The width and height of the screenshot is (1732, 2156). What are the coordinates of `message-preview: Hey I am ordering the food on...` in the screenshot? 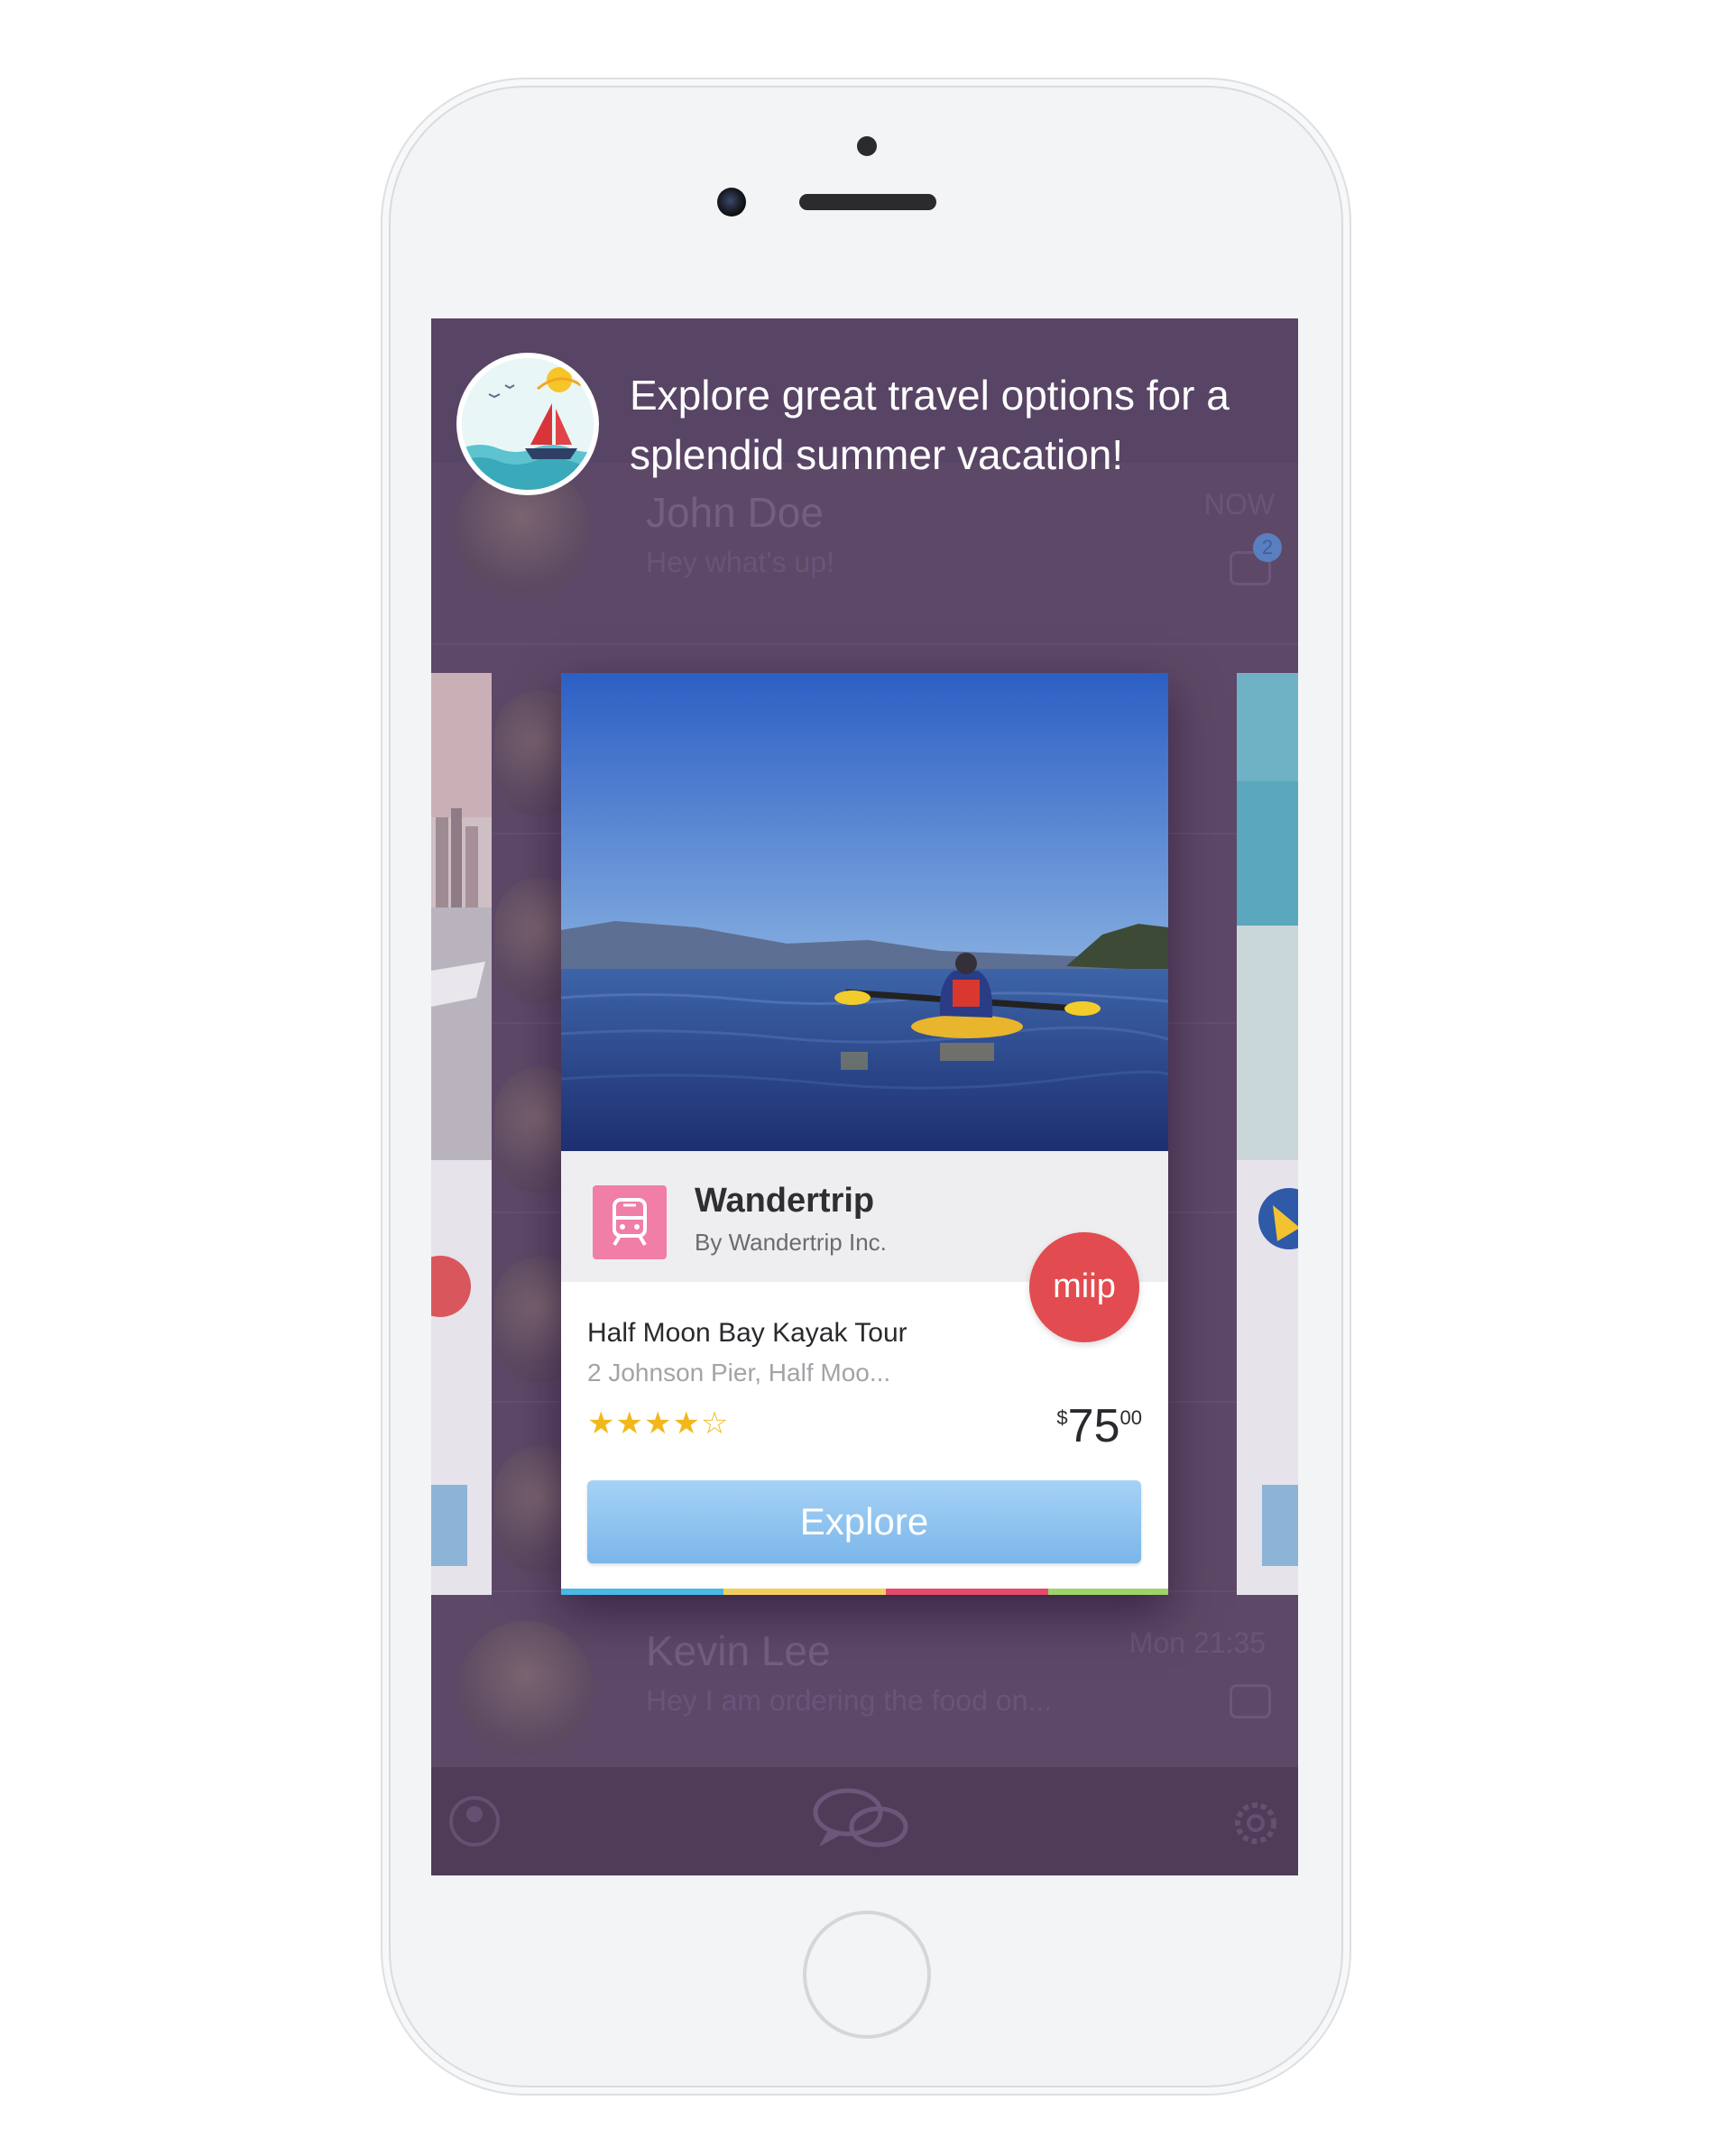 It's located at (849, 1700).